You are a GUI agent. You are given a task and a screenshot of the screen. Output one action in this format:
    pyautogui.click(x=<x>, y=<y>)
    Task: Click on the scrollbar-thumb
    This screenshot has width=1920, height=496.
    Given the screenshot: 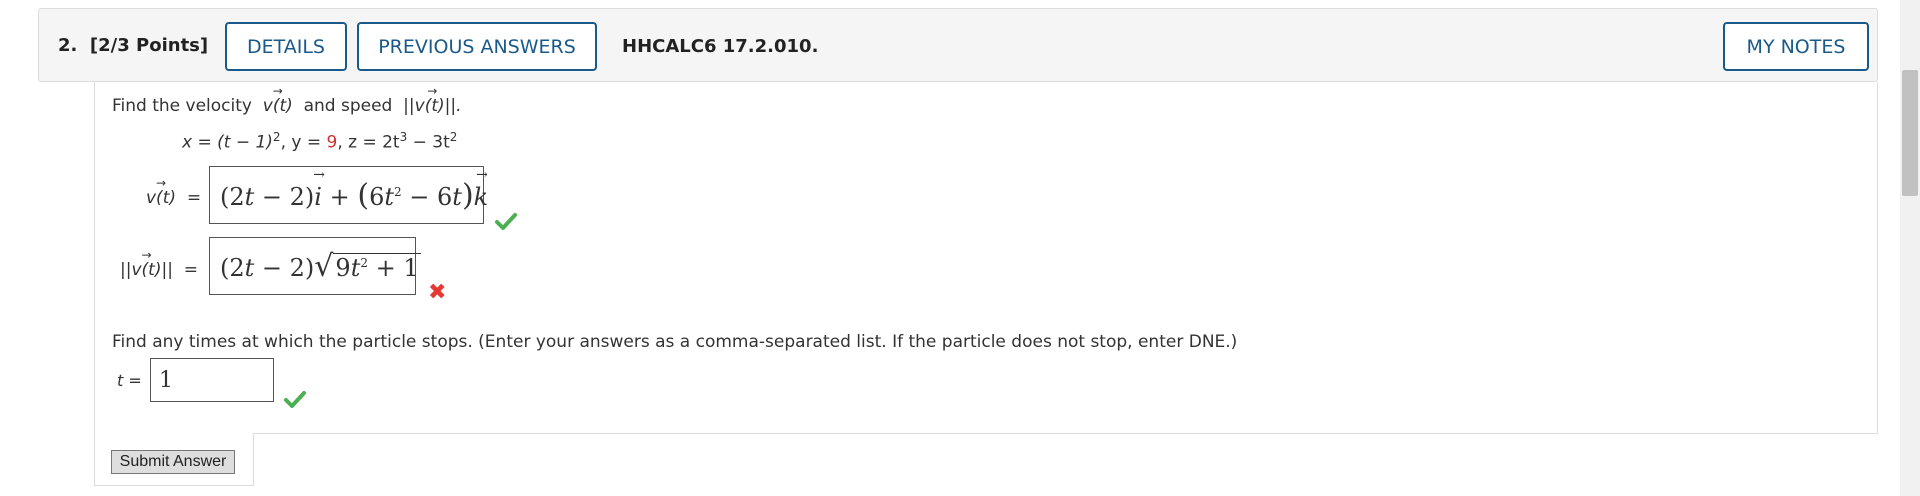 What is the action you would take?
    pyautogui.click(x=1910, y=133)
    